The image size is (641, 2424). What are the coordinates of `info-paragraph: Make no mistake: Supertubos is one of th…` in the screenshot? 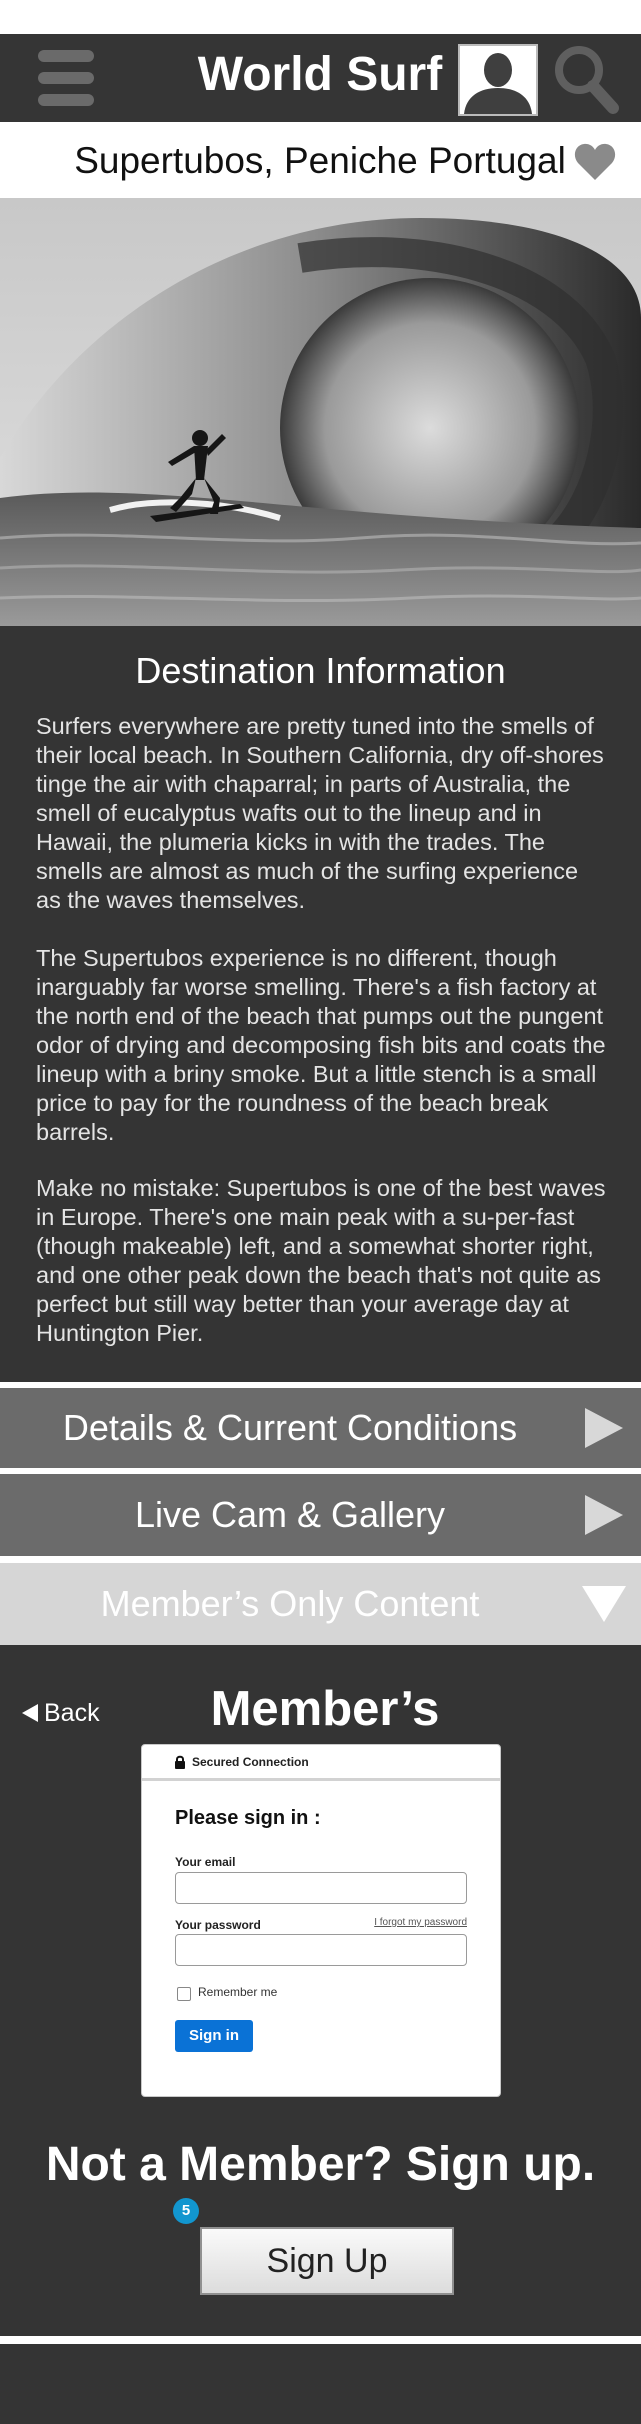 It's located at (321, 1260).